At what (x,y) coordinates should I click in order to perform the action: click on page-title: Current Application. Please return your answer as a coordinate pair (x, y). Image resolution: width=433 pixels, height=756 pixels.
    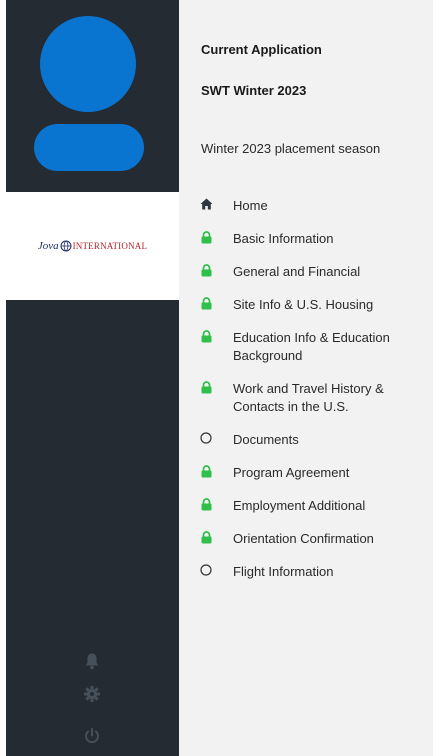
    Looking at the image, I should click on (261, 49).